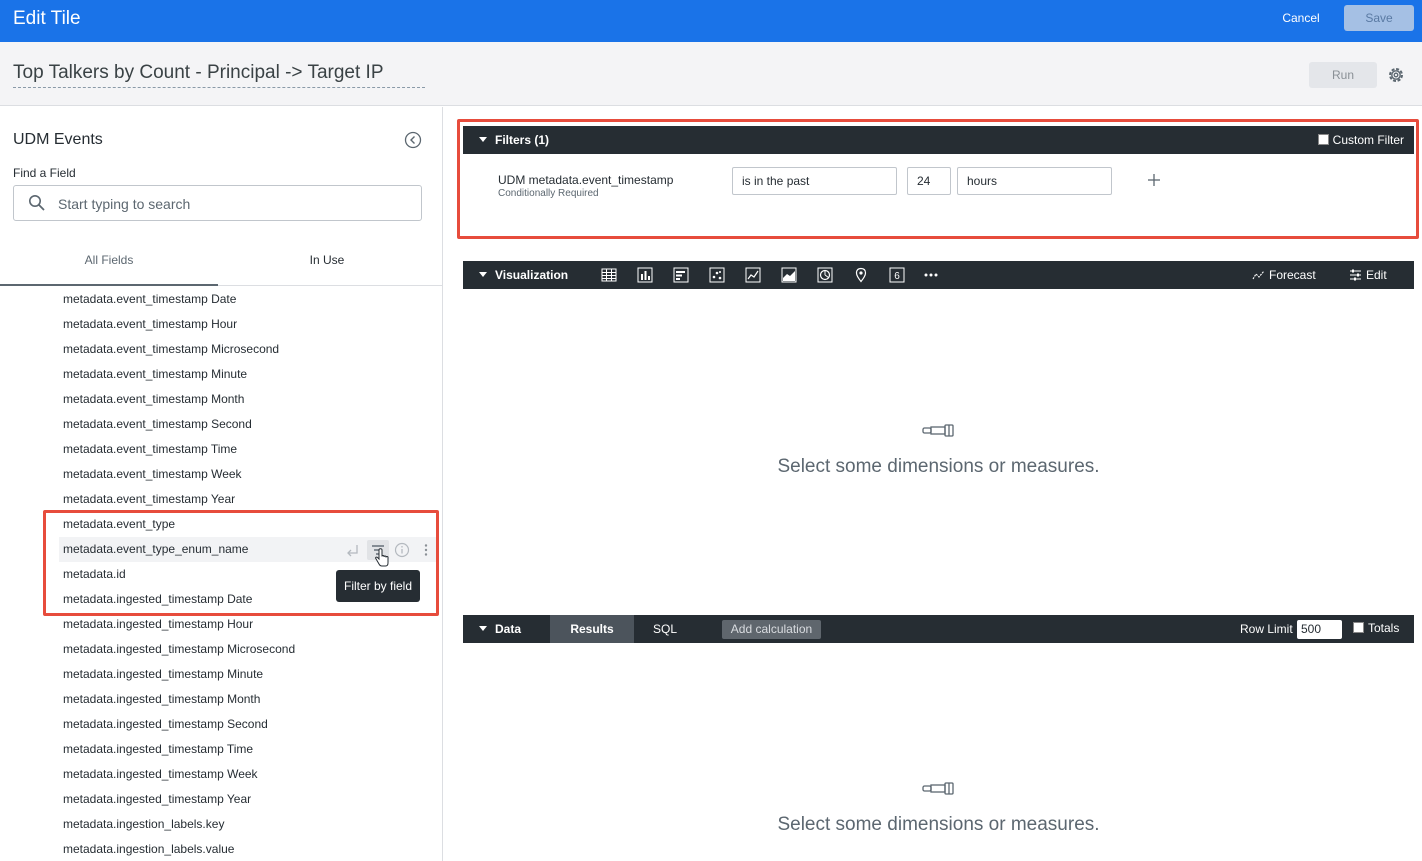 The height and width of the screenshot is (861, 1422). Describe the element at coordinates (609, 275) in the screenshot. I see `table-viz-icon` at that location.